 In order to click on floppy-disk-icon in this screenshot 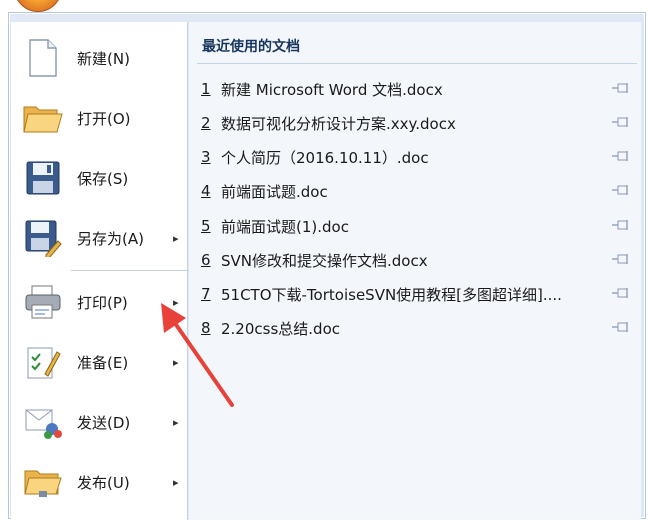, I will do `click(43, 178)`.